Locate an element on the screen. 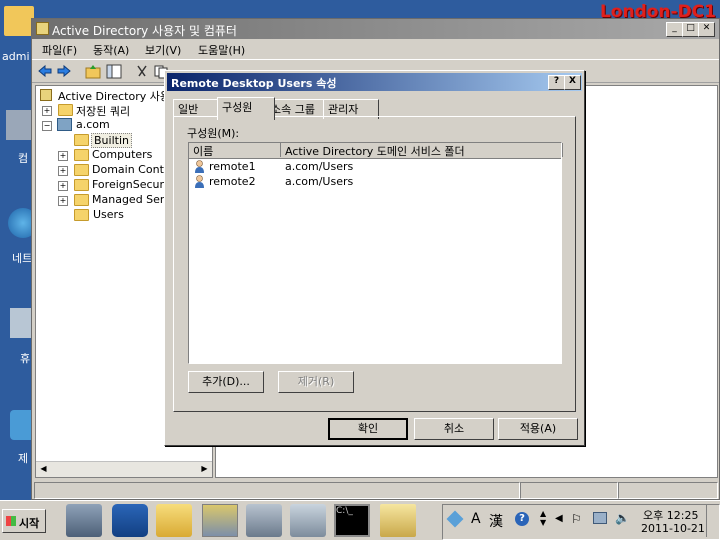 This screenshot has width=720, height=540. ou-folder-icon is located at coordinates (81, 170).